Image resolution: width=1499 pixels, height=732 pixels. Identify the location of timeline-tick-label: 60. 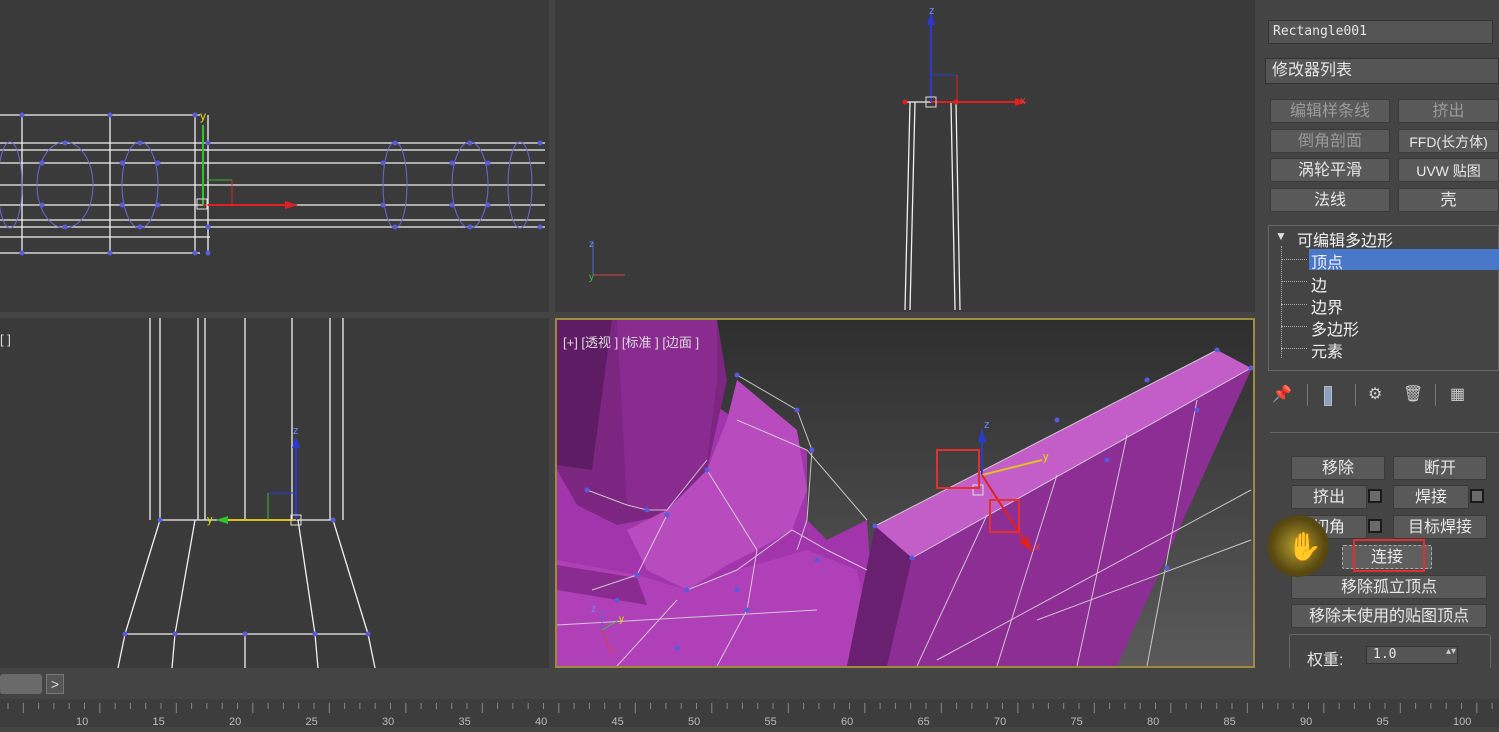
(847, 722).